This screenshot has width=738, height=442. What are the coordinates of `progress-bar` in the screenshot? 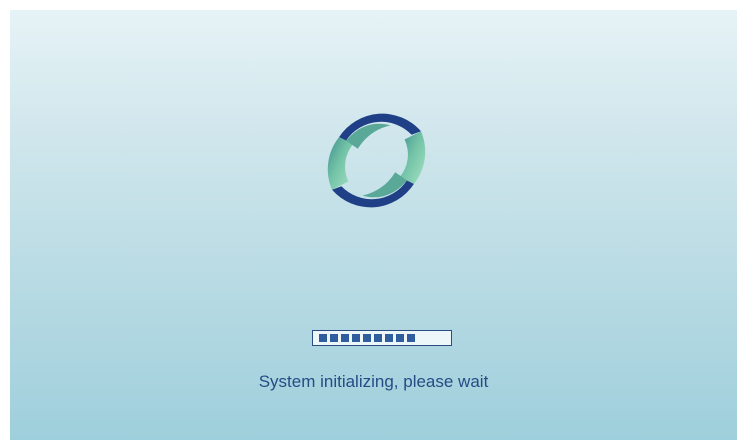 It's located at (382, 338).